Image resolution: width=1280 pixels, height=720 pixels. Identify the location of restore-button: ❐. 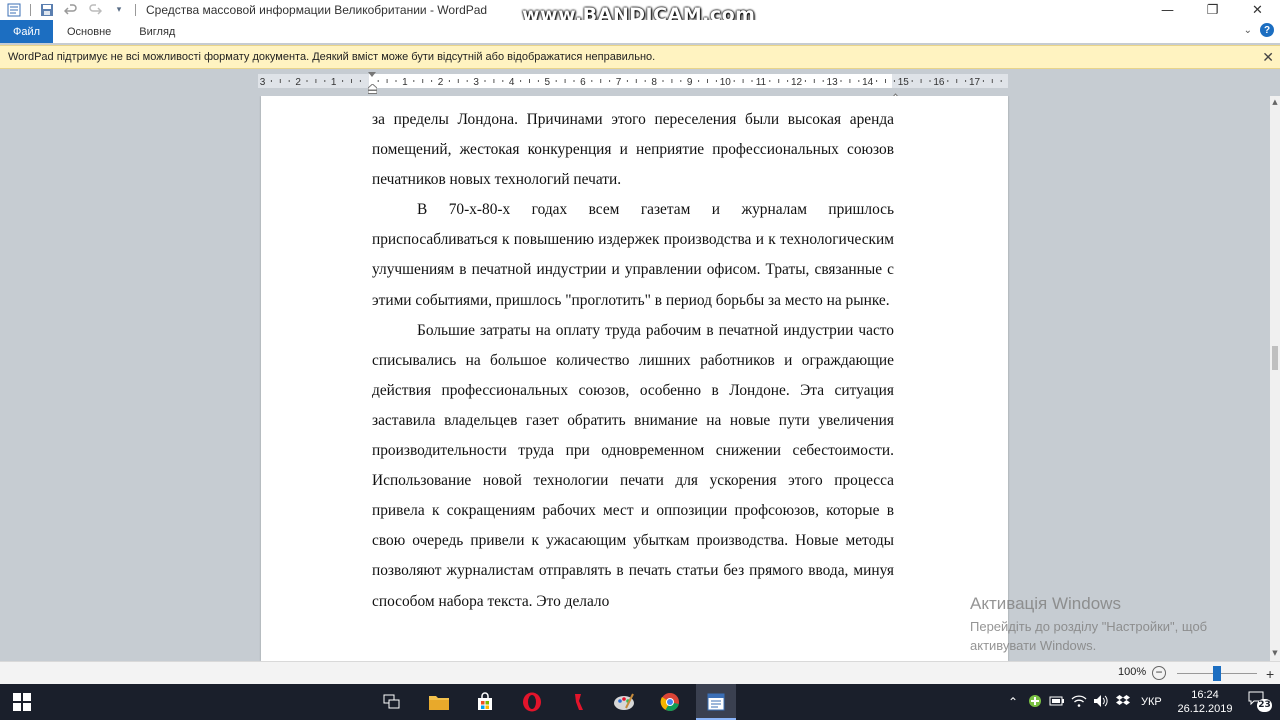
(1212, 10).